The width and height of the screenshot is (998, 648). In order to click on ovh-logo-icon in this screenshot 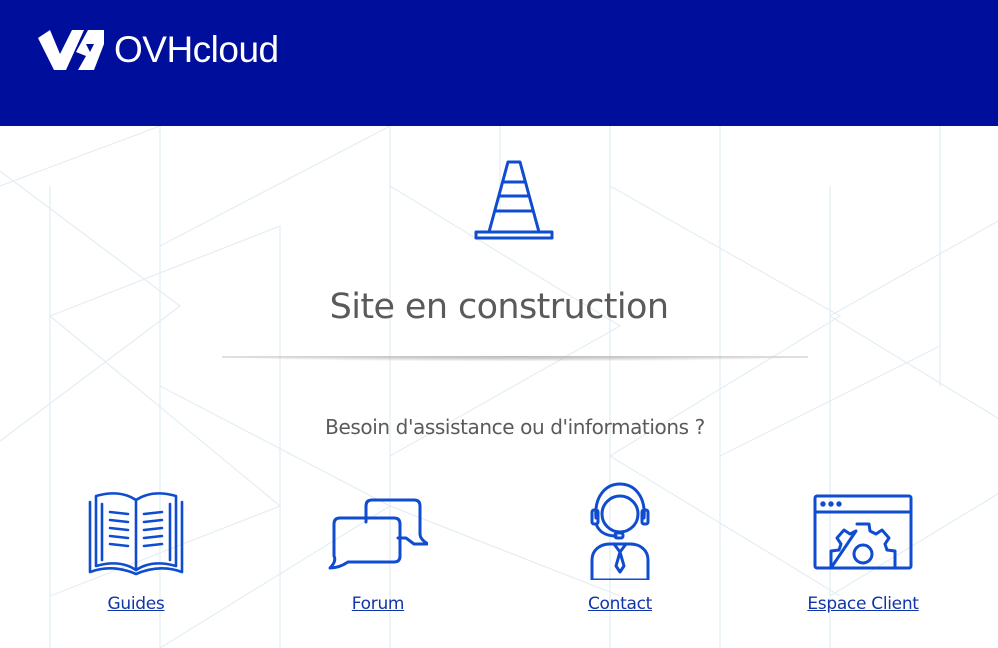, I will do `click(71, 50)`.